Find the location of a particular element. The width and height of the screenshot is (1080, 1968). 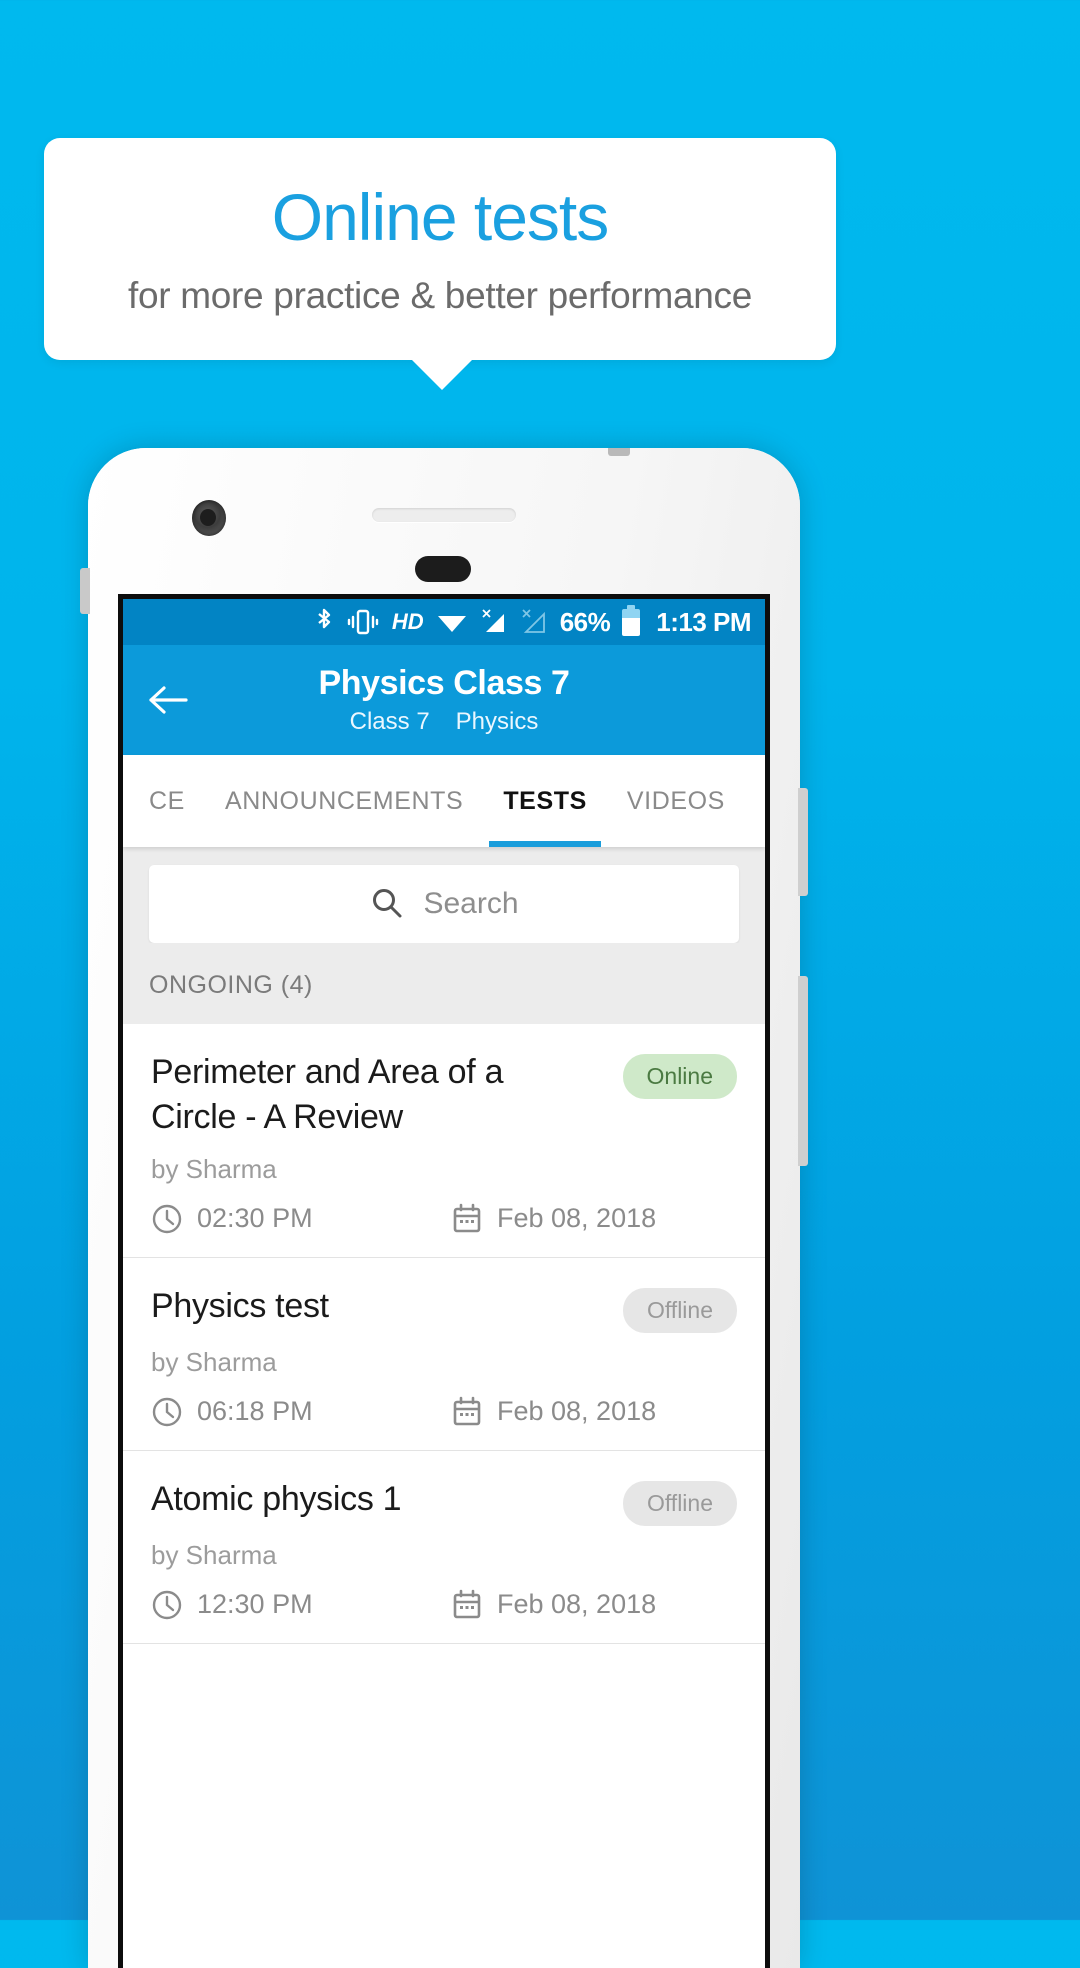

vibrate-icon is located at coordinates (363, 622).